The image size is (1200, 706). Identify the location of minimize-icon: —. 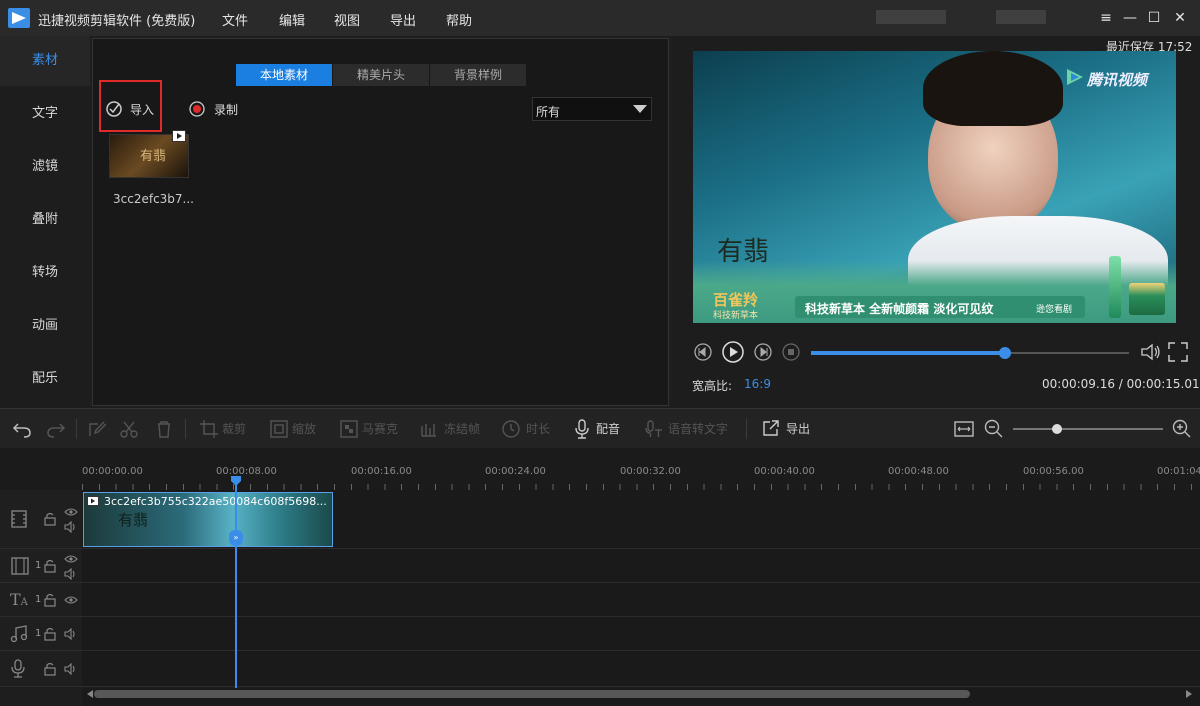
(1130, 18).